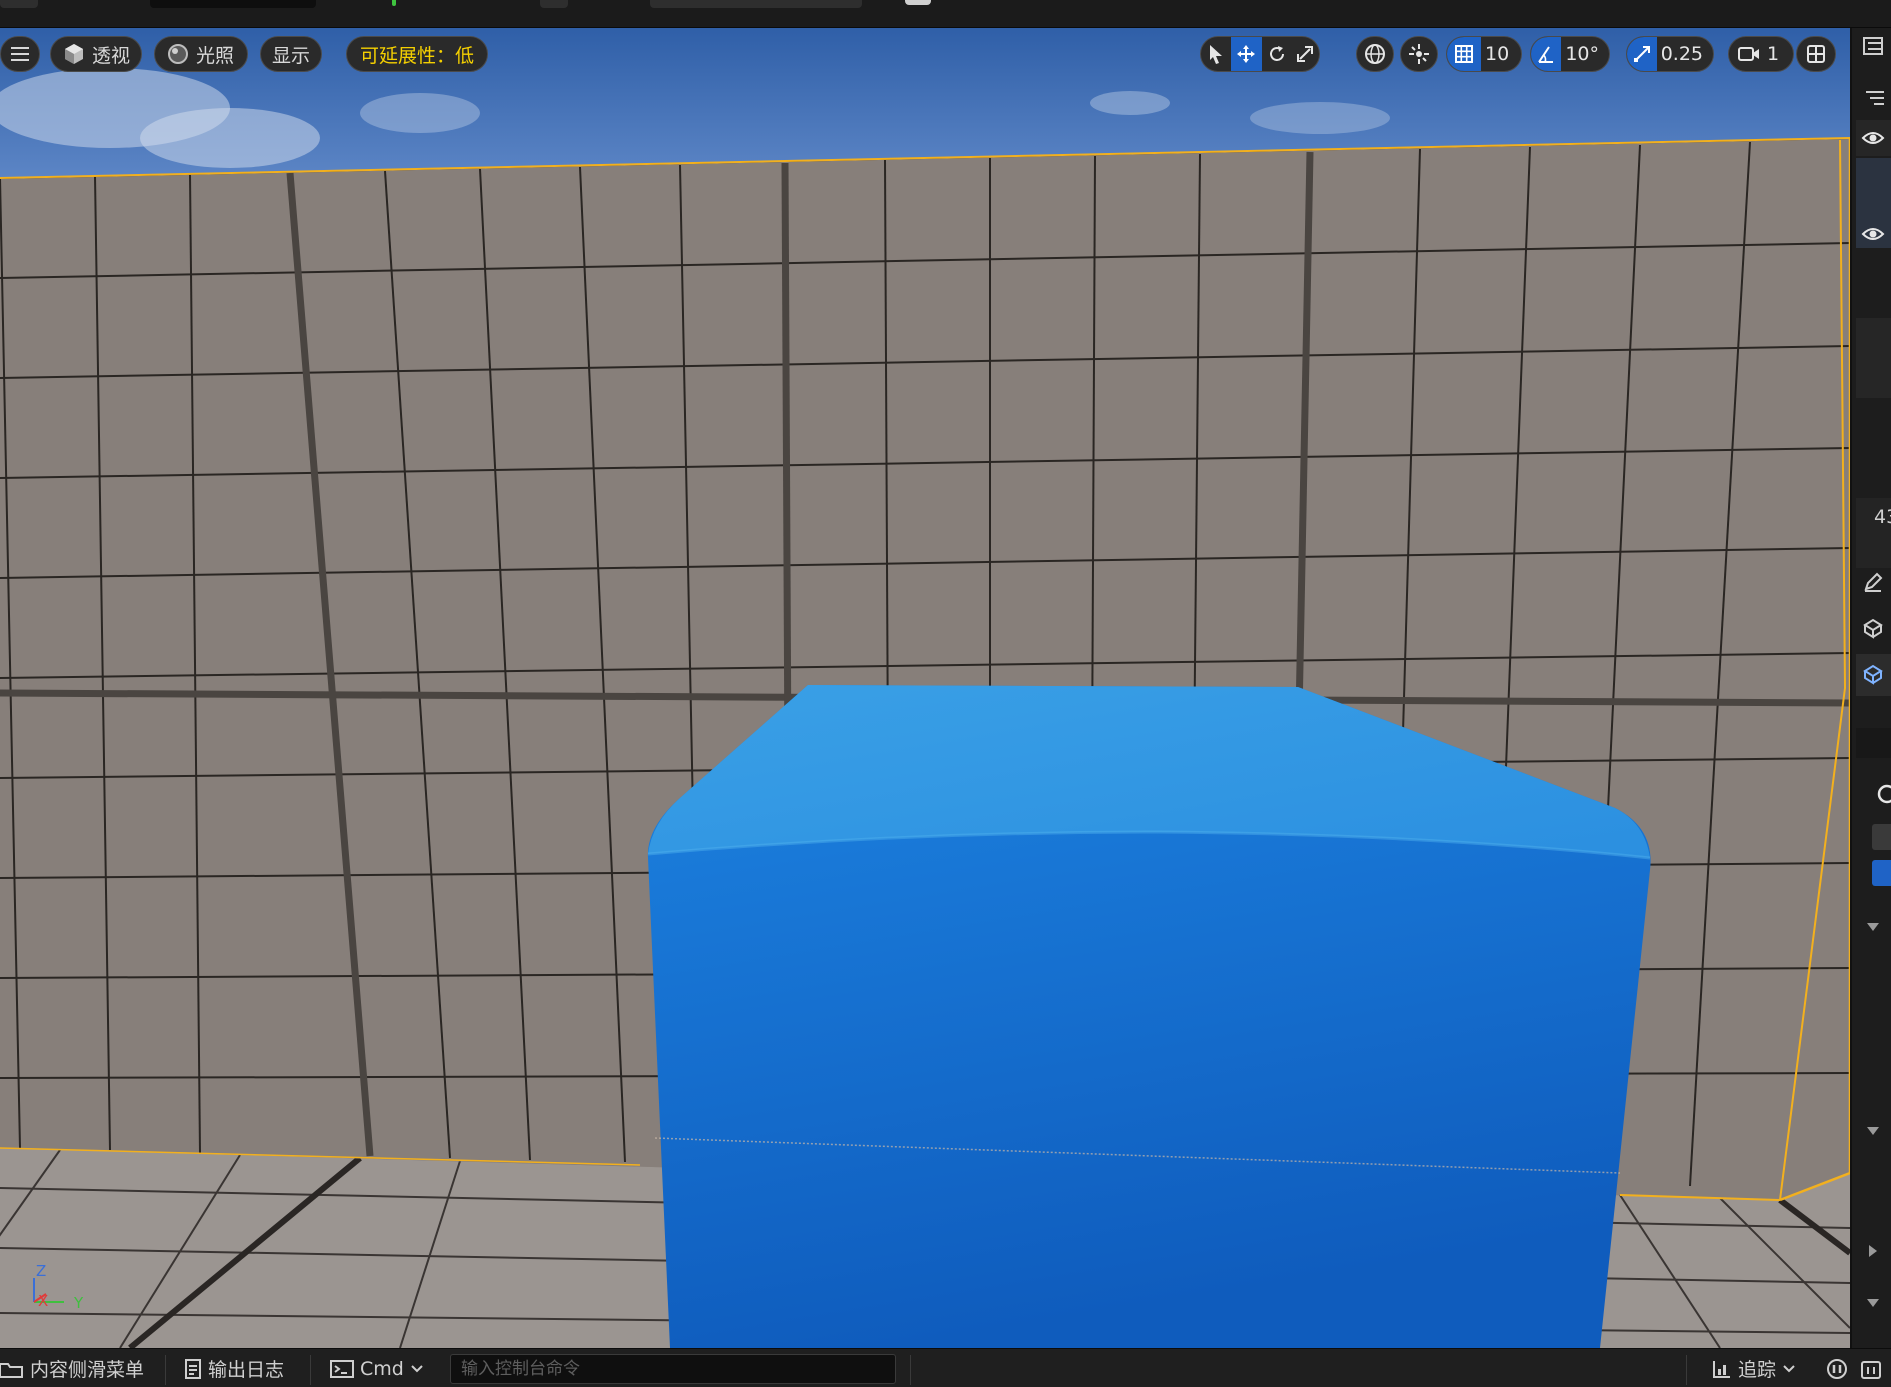 The width and height of the screenshot is (1891, 1387). I want to click on color-swatch-active, so click(1881, 873).